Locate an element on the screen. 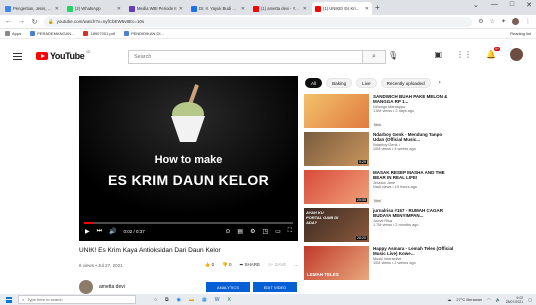  save-button: ≡+ SAVE is located at coordinates (277, 265).